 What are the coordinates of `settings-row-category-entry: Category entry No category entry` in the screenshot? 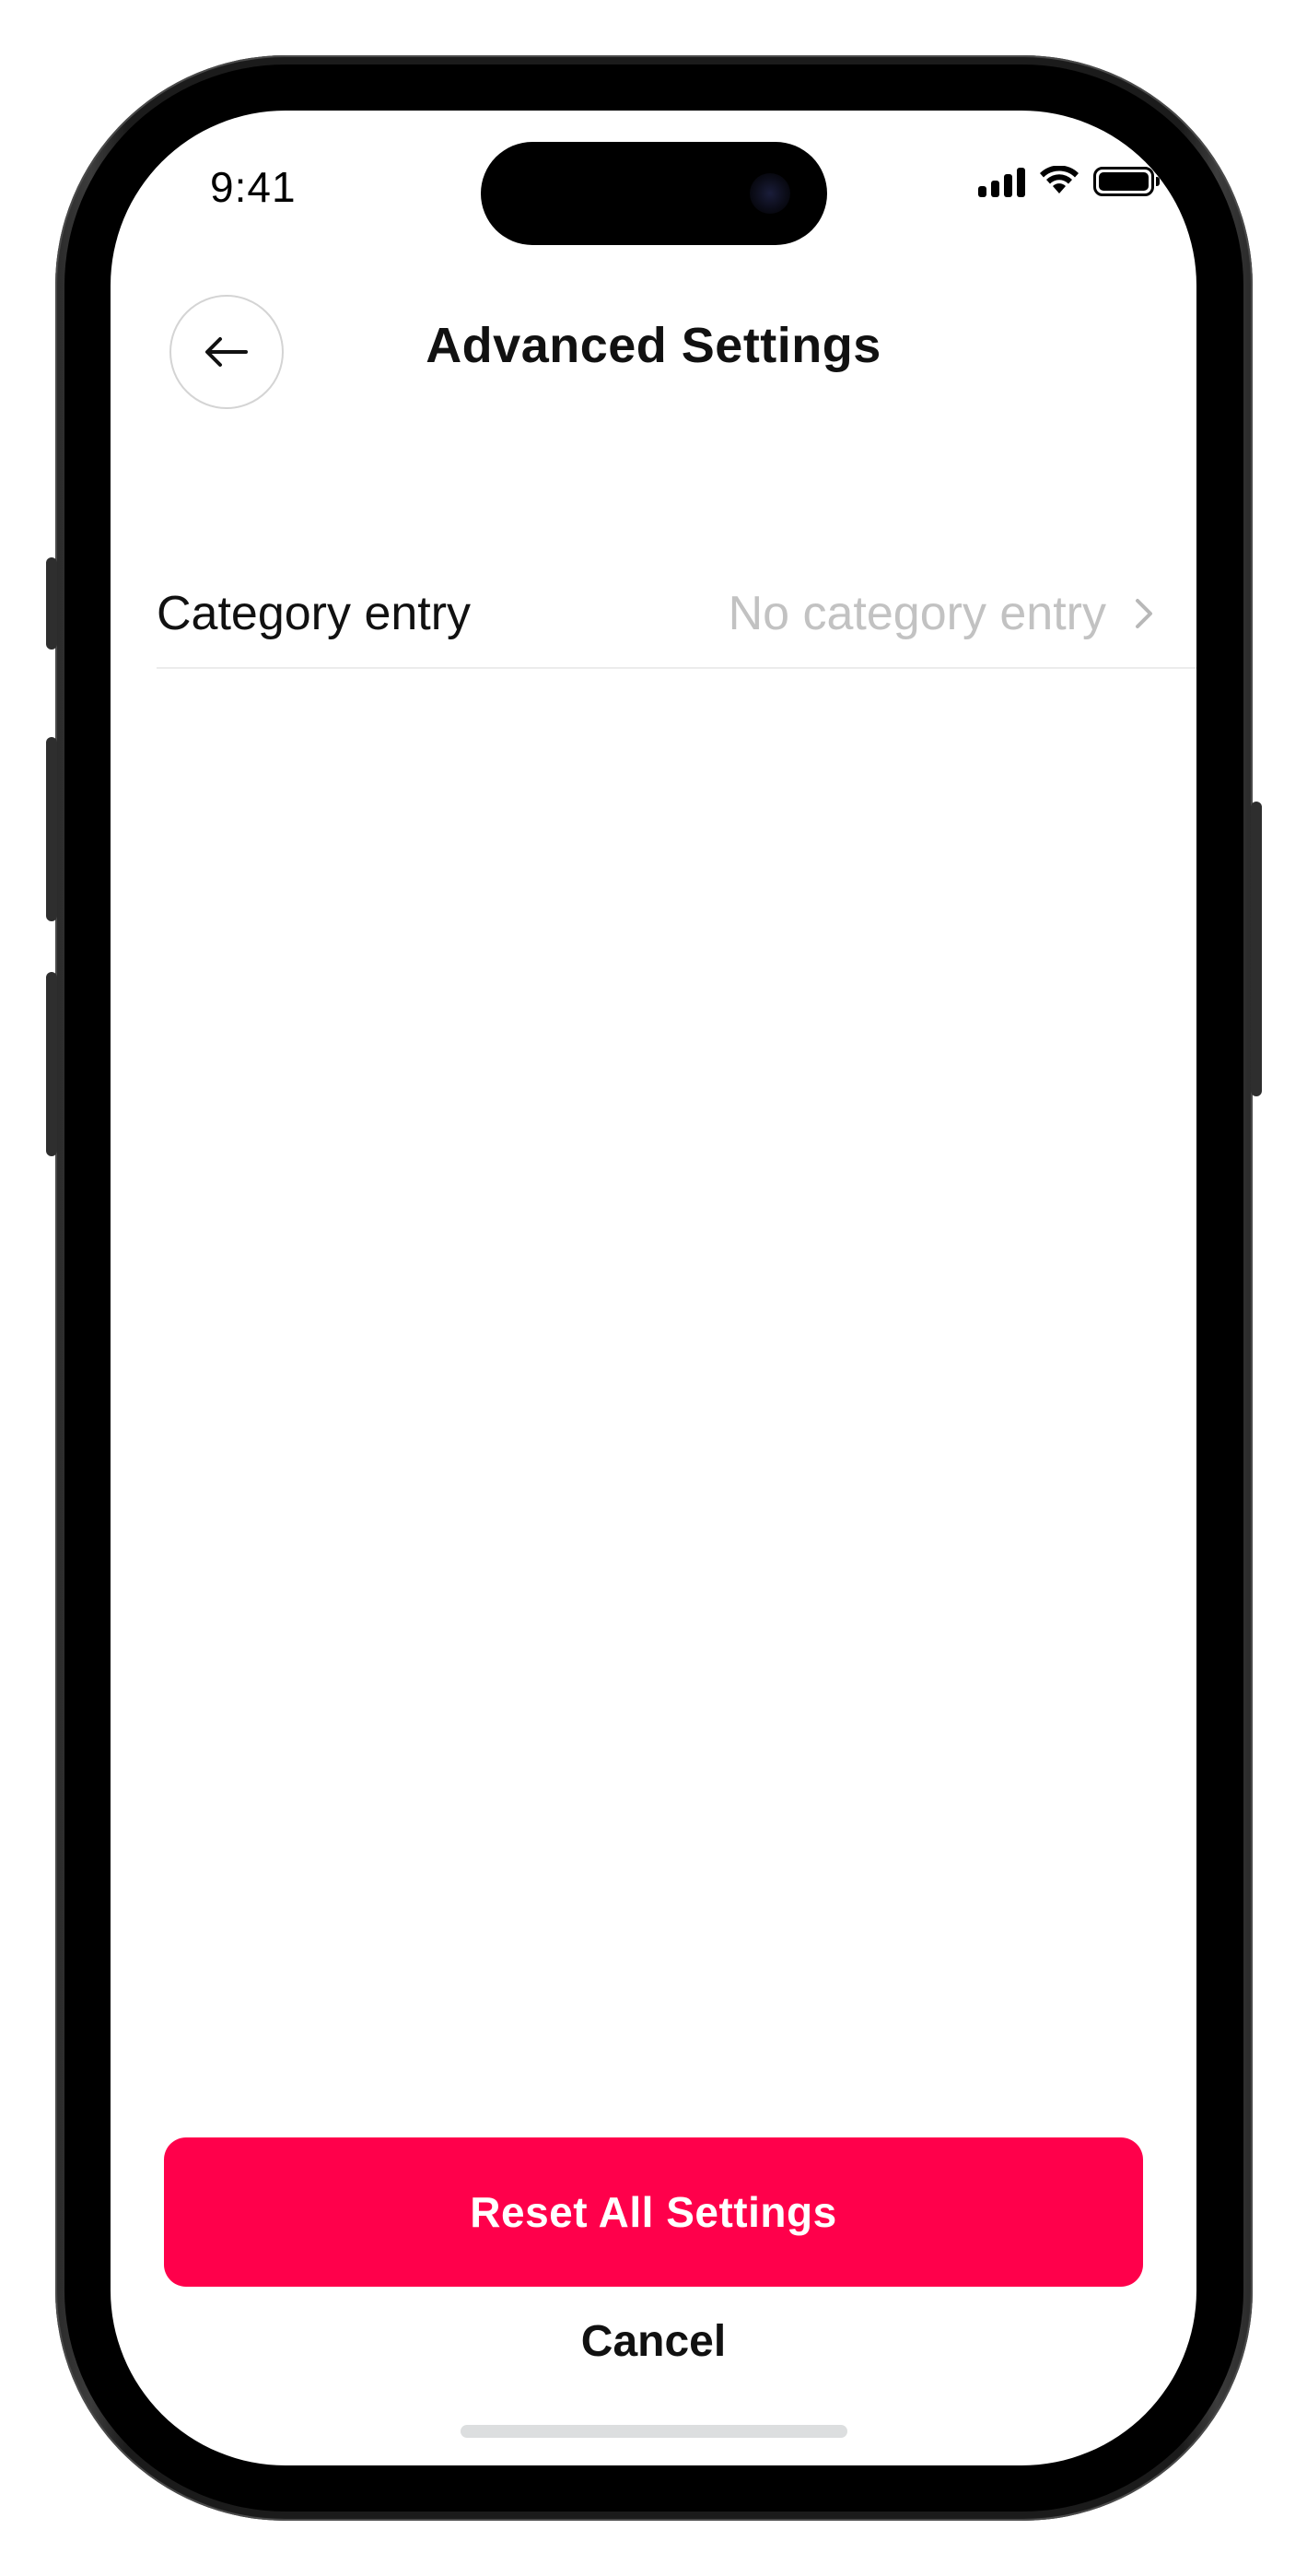 It's located at (676, 614).